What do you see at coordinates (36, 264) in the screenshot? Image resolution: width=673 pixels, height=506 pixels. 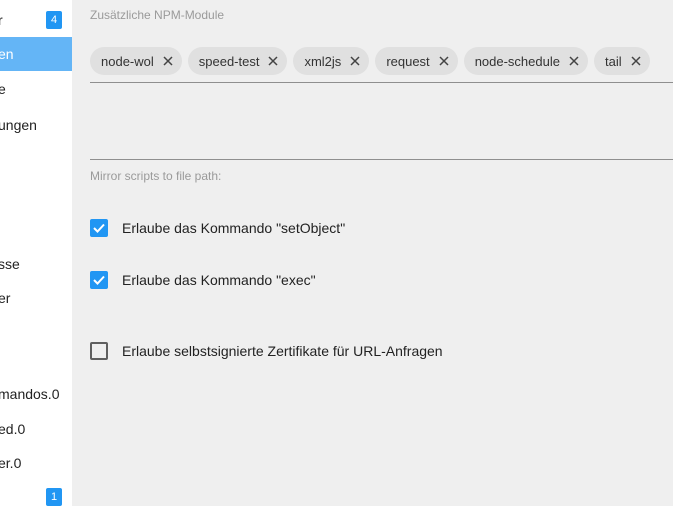 I see `sidebar-item-4: sse` at bounding box center [36, 264].